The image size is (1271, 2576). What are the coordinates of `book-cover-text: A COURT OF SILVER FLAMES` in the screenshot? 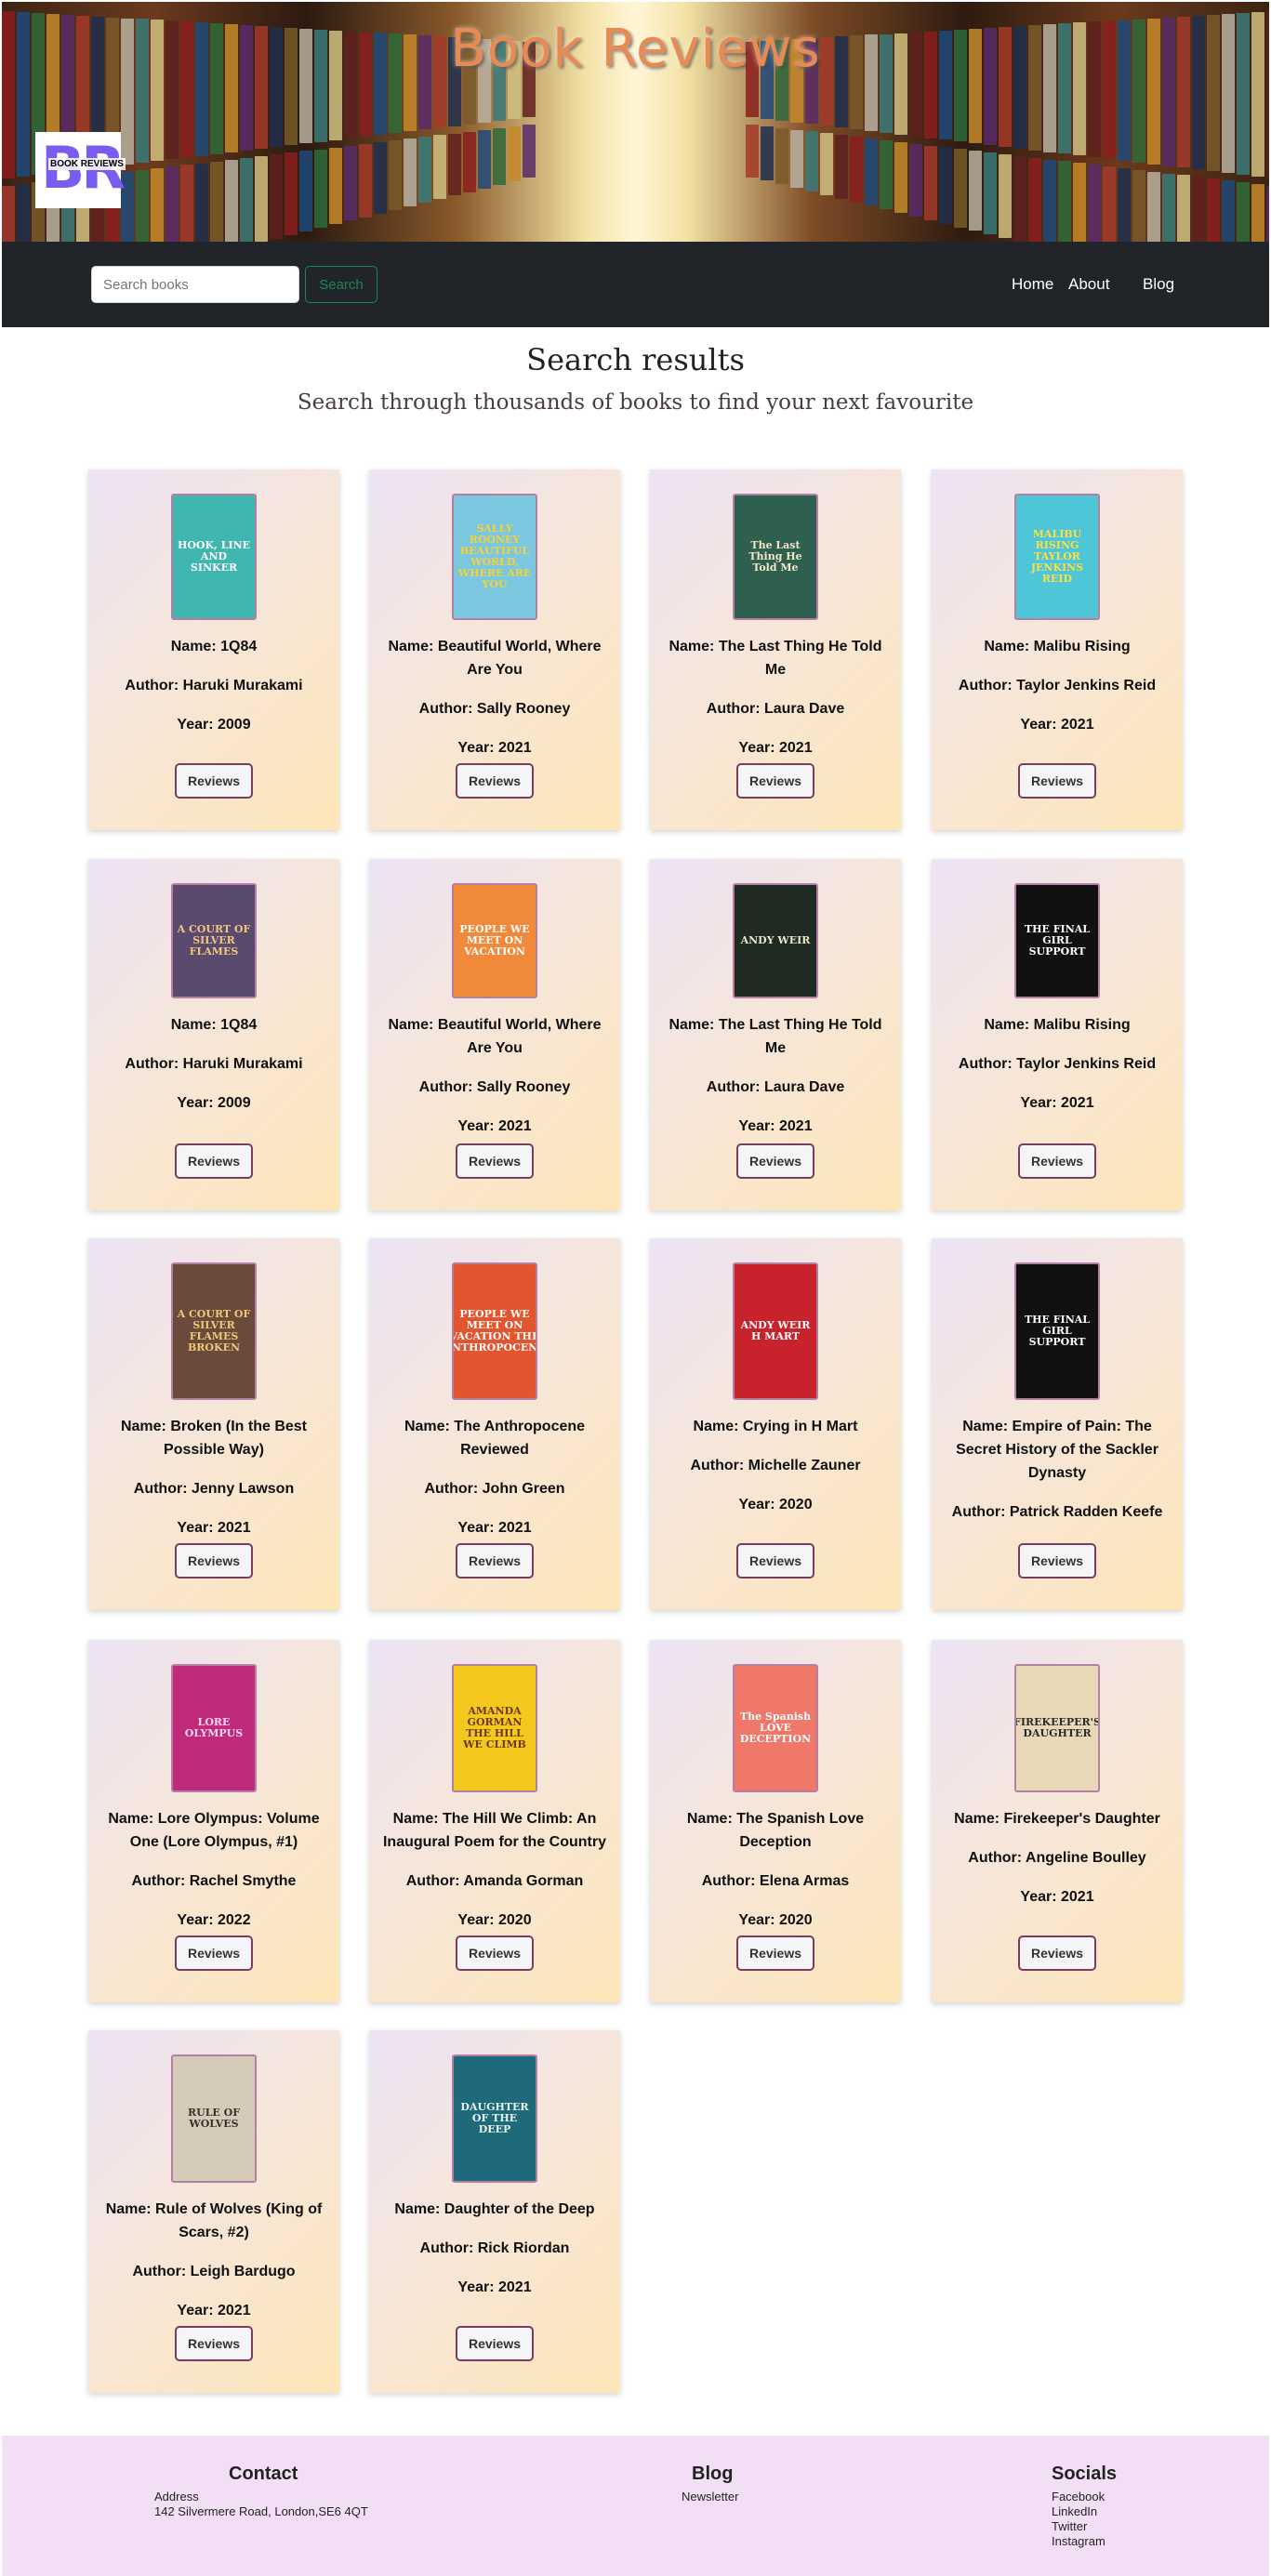 It's located at (214, 941).